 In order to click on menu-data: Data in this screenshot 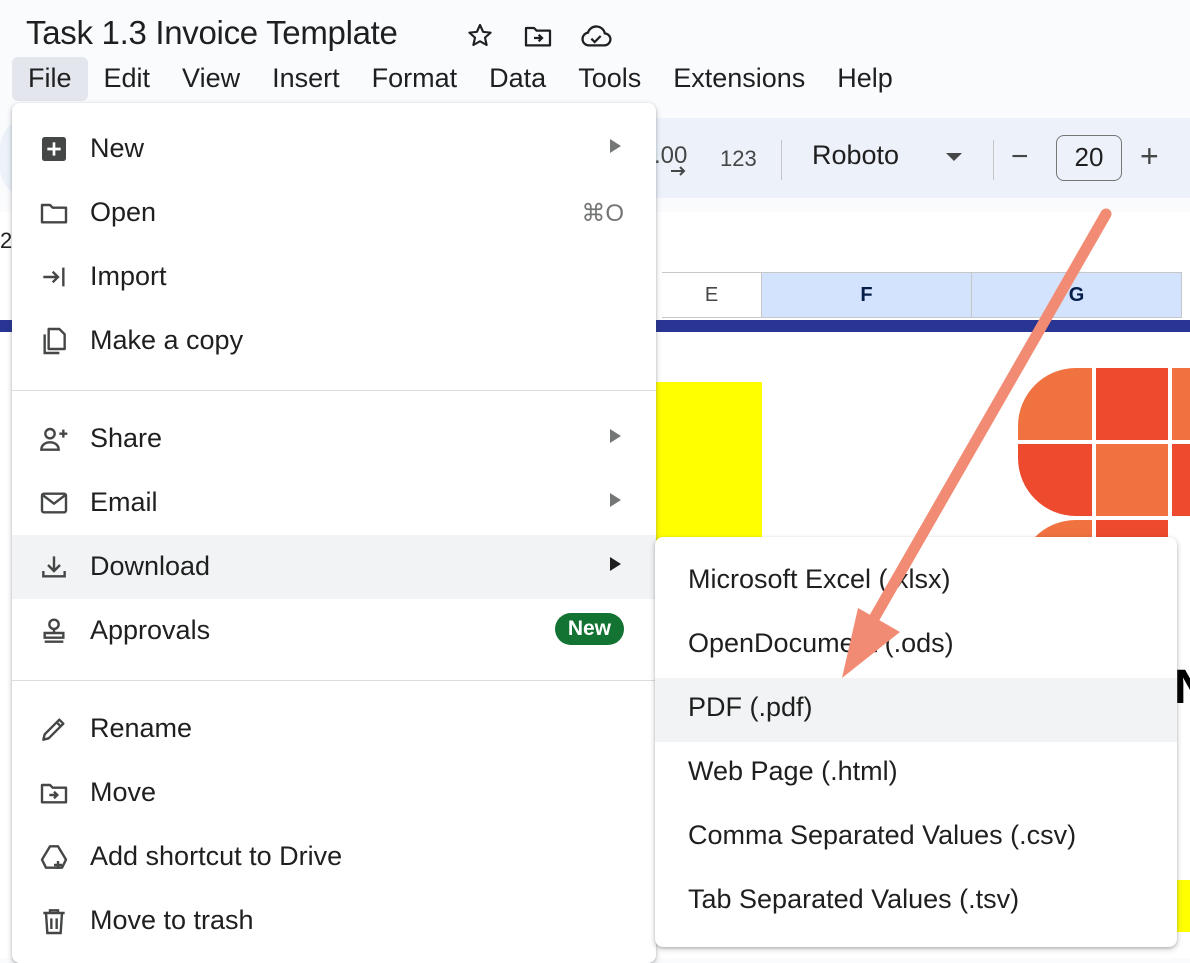, I will do `click(517, 79)`.